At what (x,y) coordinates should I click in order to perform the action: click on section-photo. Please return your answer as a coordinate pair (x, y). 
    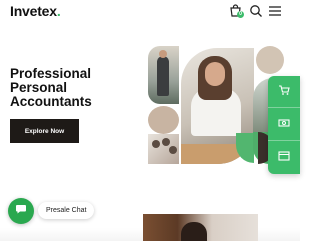
    Looking at the image, I should click on (200, 227).